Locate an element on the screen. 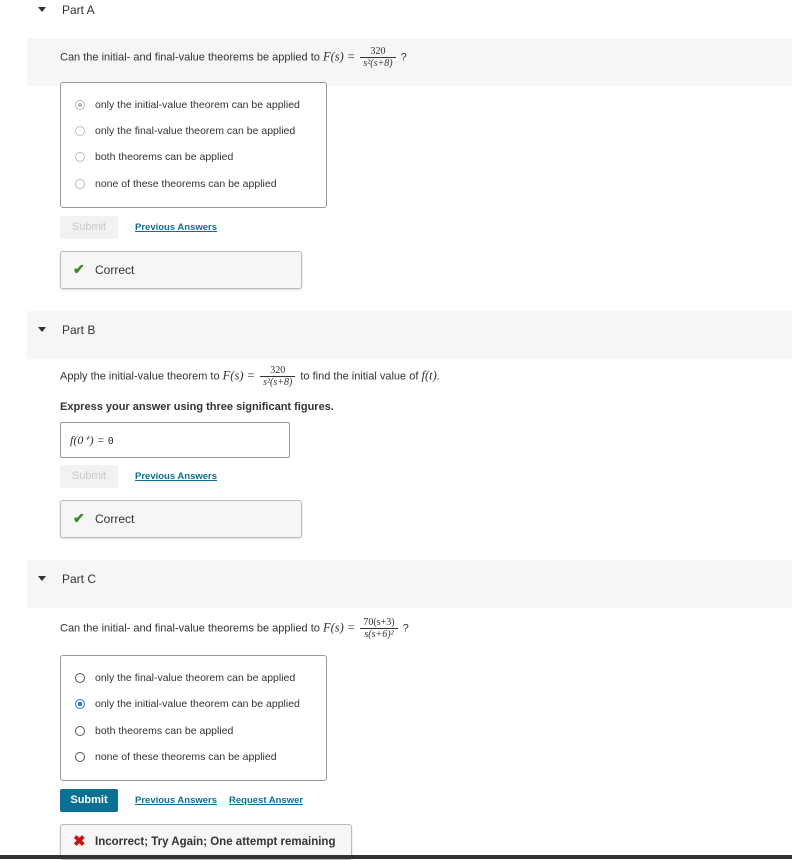  part-c-request-answer-link: Request Answer is located at coordinates (266, 800).